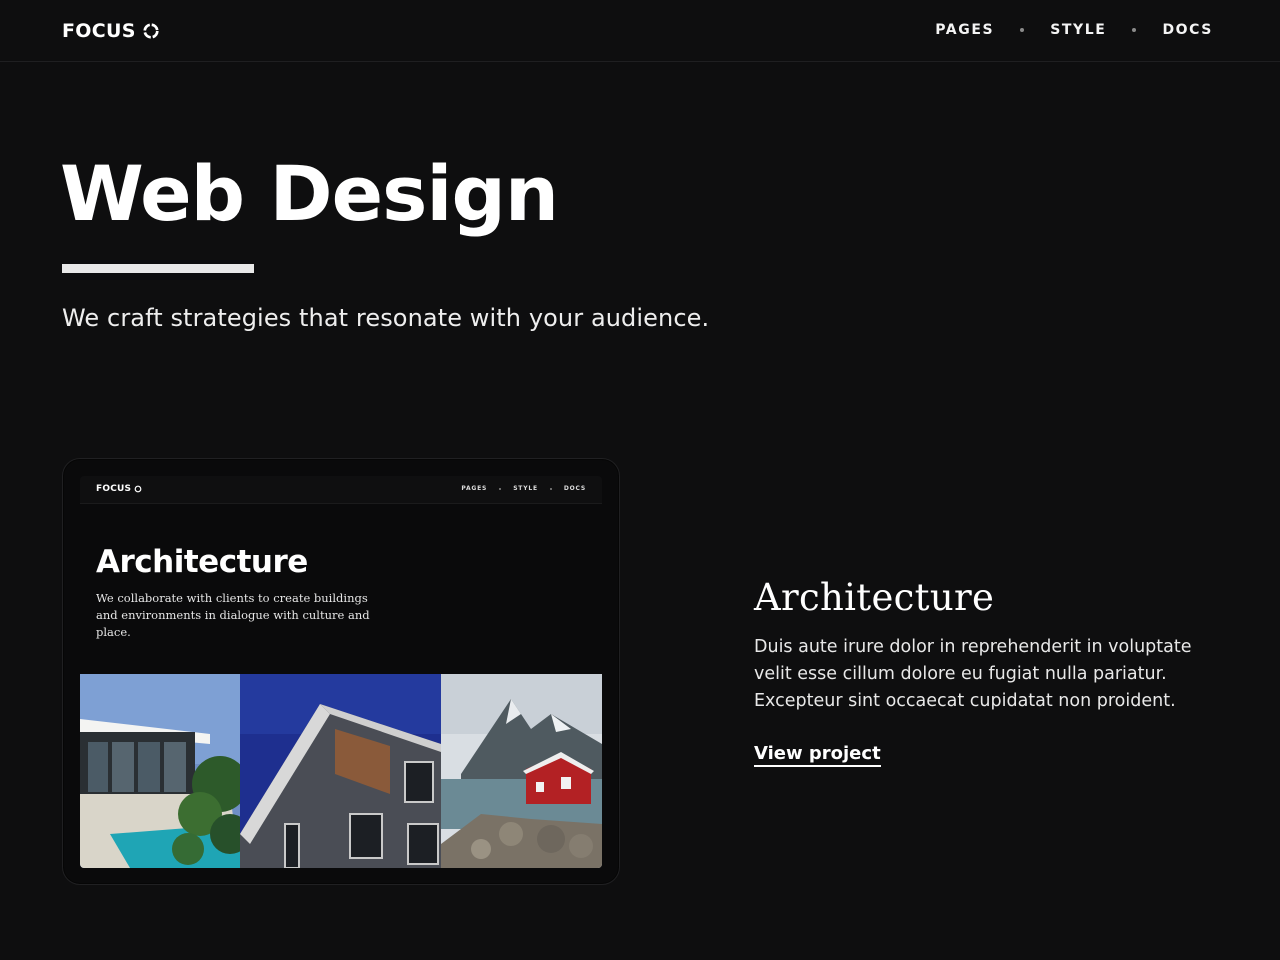 The height and width of the screenshot is (960, 1280). I want to click on modern-house-photo, so click(160, 771).